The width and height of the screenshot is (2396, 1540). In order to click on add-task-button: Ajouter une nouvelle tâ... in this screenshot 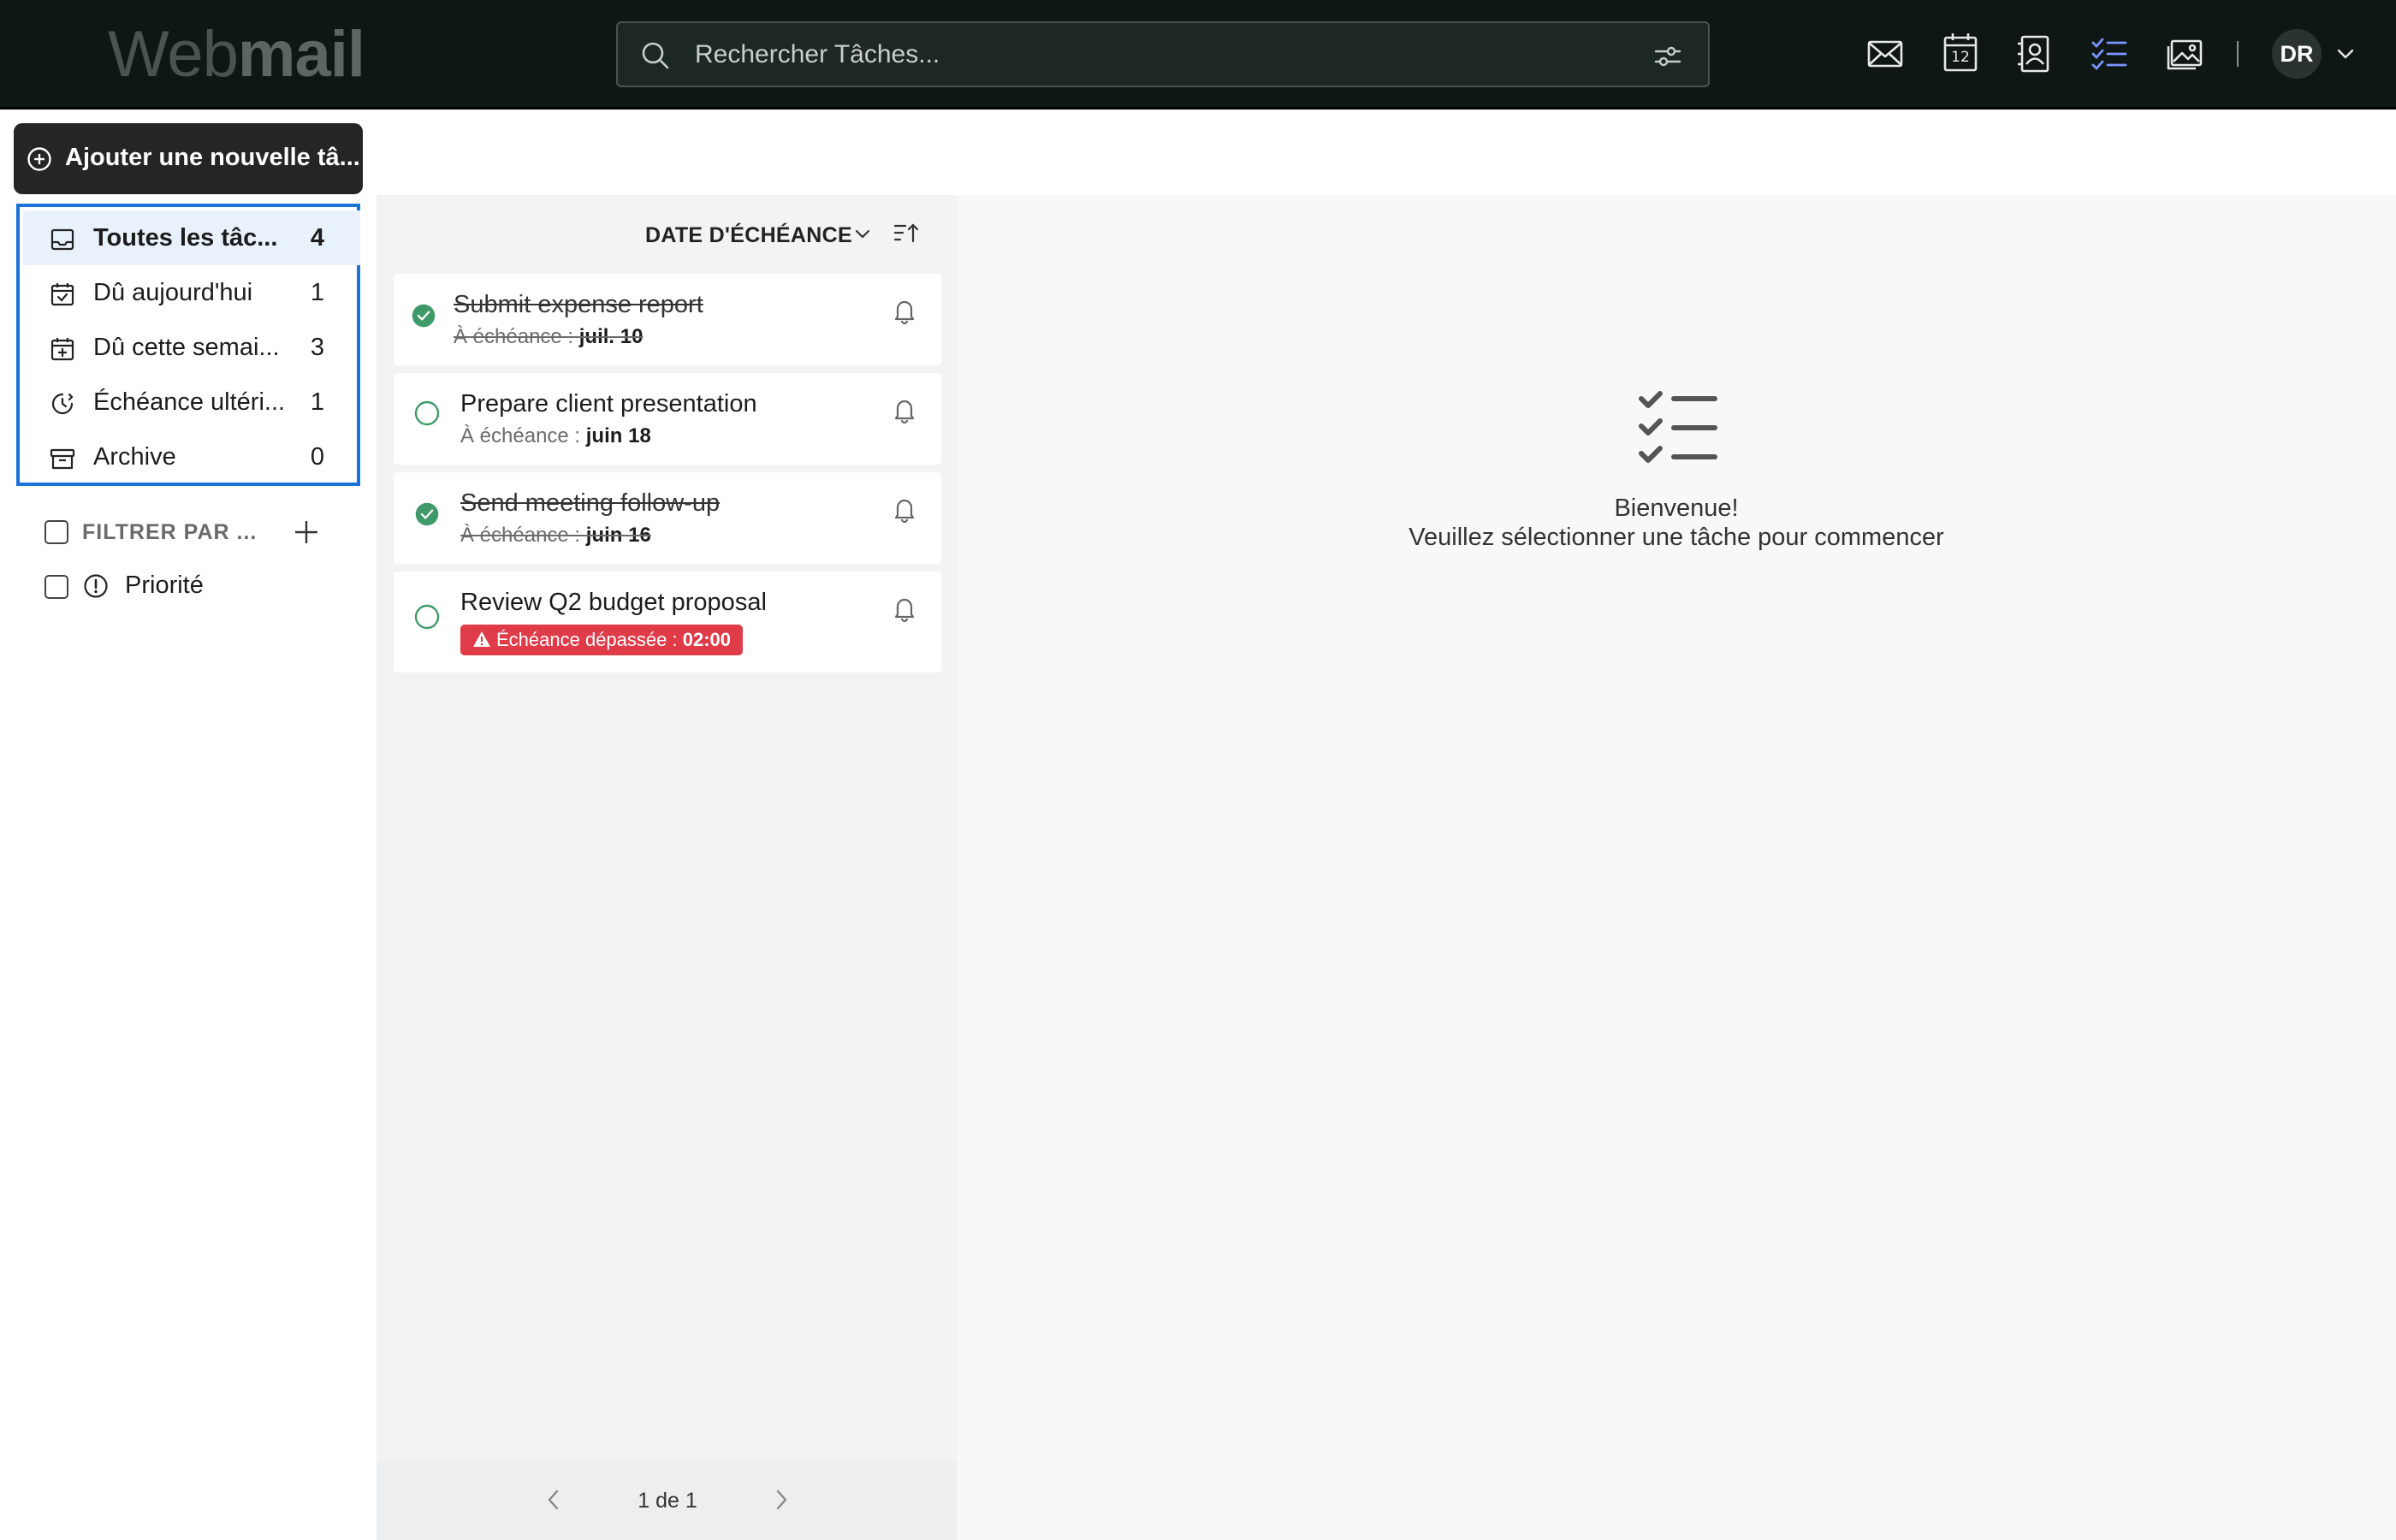, I will do `click(189, 158)`.